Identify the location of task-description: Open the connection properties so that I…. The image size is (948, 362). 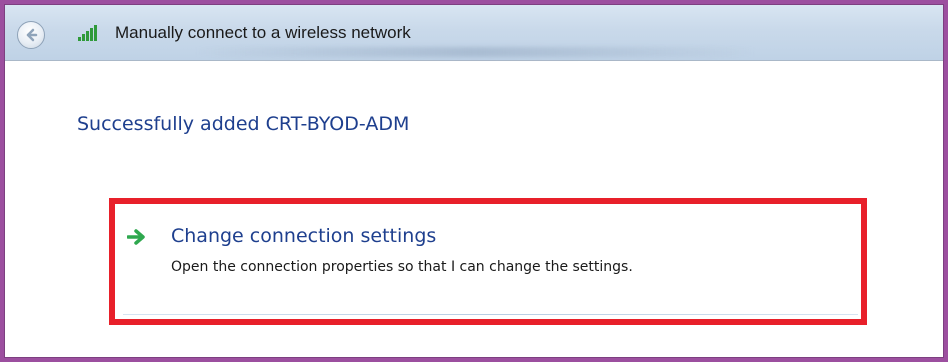
(402, 267).